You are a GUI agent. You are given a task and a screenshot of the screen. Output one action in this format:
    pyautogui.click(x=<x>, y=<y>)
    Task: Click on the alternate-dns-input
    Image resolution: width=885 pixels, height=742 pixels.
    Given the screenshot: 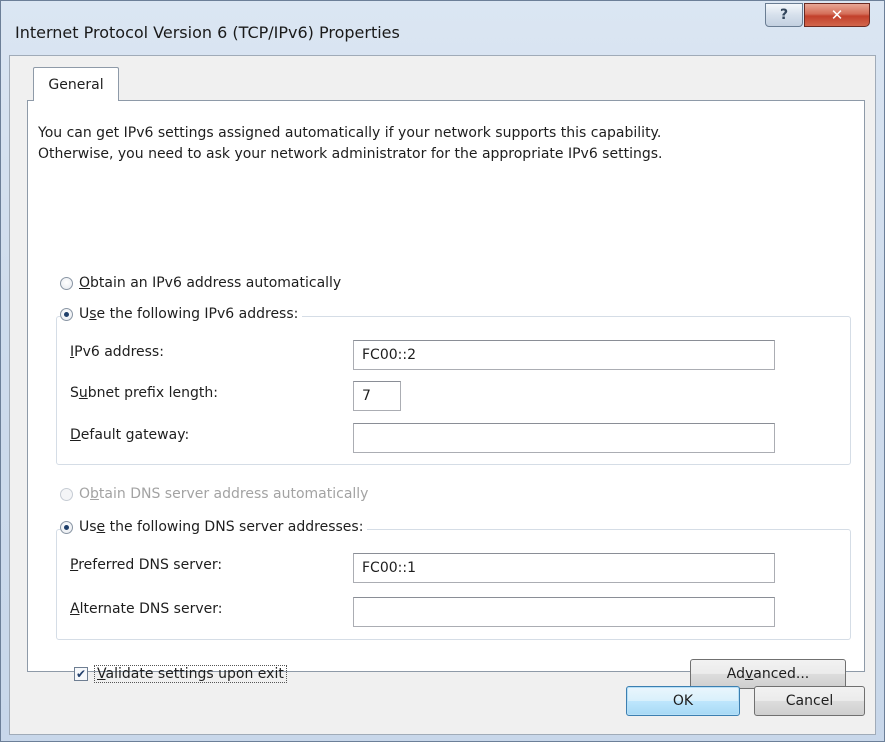 What is the action you would take?
    pyautogui.click(x=564, y=612)
    